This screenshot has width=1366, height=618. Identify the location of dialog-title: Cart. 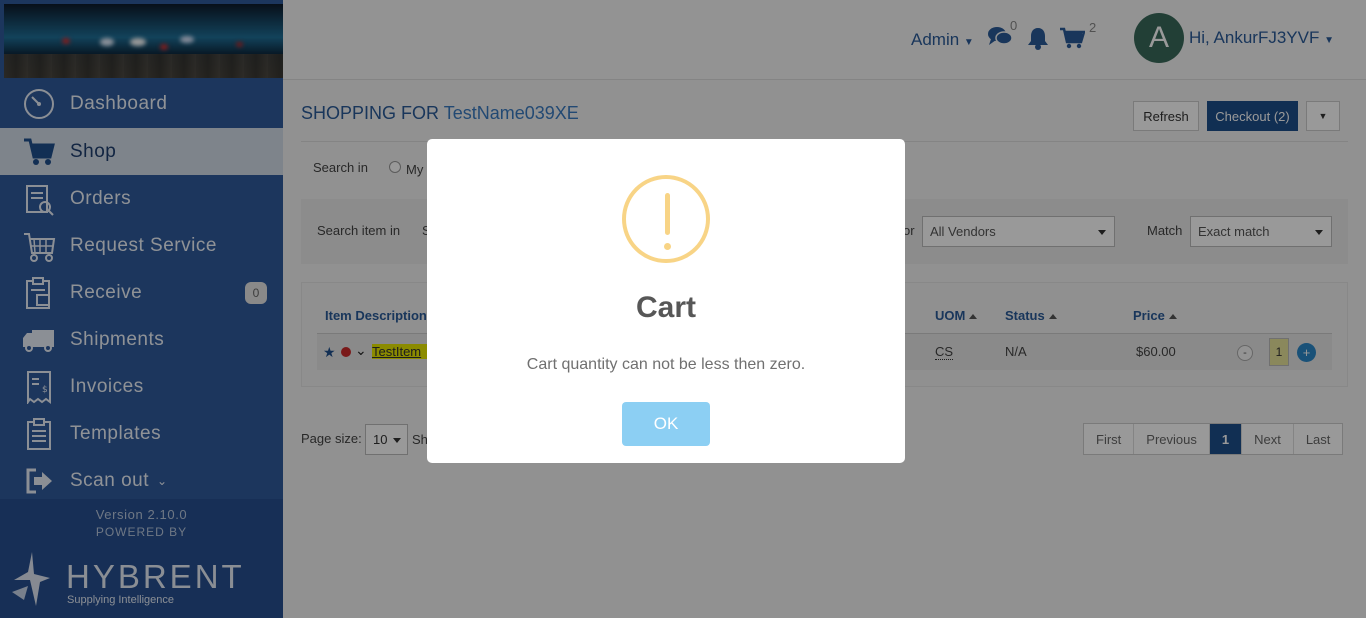
(665, 307).